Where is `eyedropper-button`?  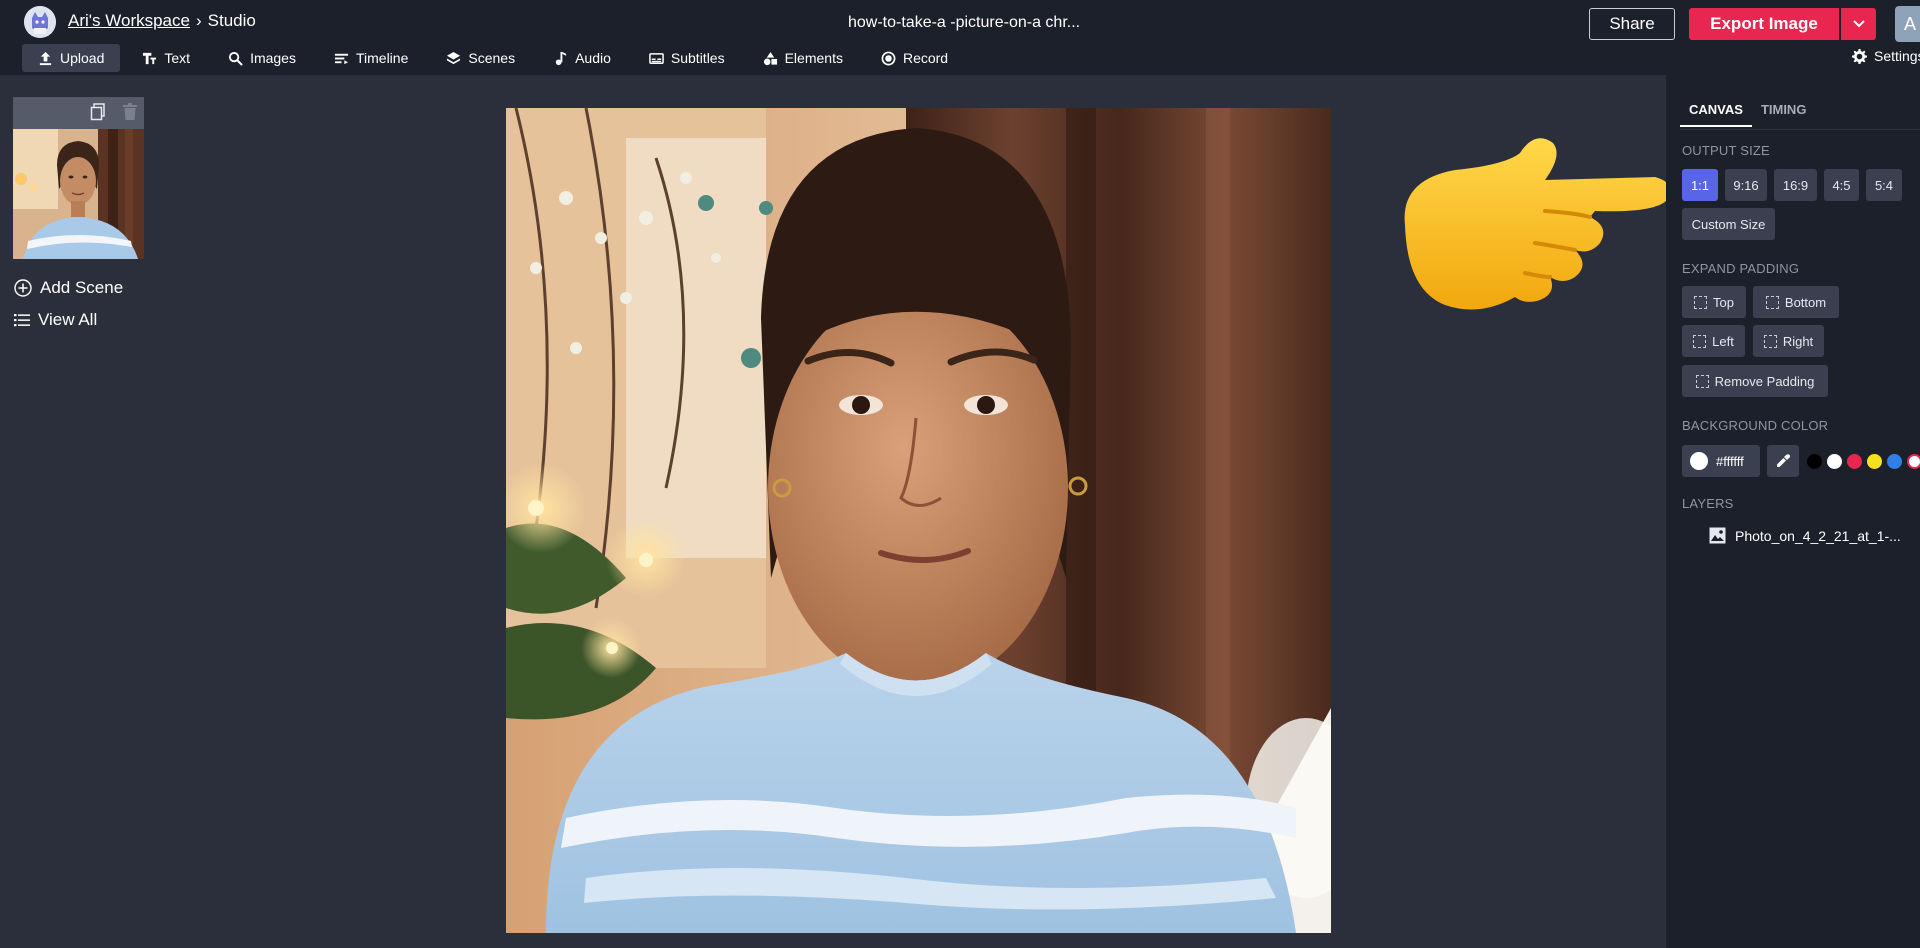
eyedropper-button is located at coordinates (1783, 461).